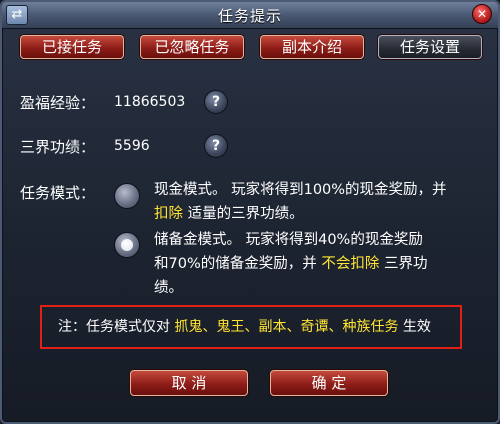 This screenshot has width=500, height=424. What do you see at coordinates (192, 47) in the screenshot?
I see `tab-ignored-tasks: 已忽略任务` at bounding box center [192, 47].